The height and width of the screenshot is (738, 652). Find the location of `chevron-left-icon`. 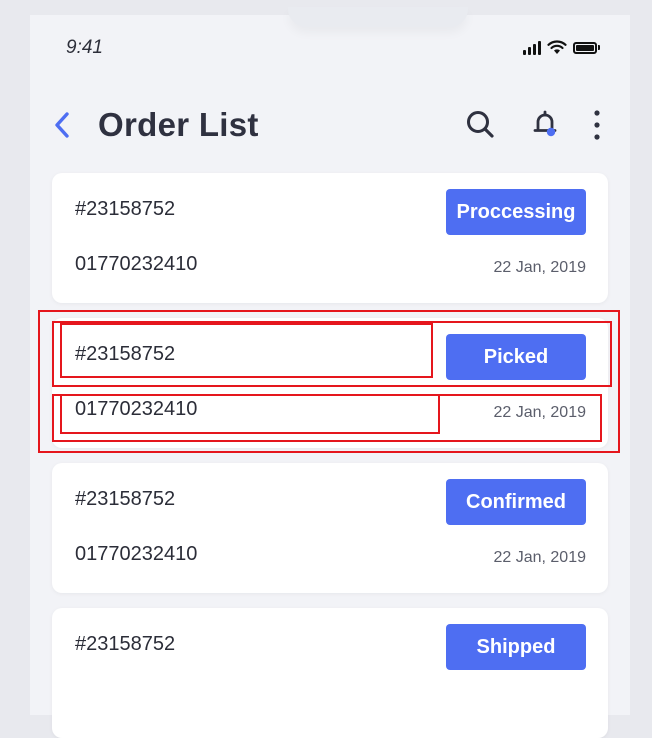

chevron-left-icon is located at coordinates (62, 125).